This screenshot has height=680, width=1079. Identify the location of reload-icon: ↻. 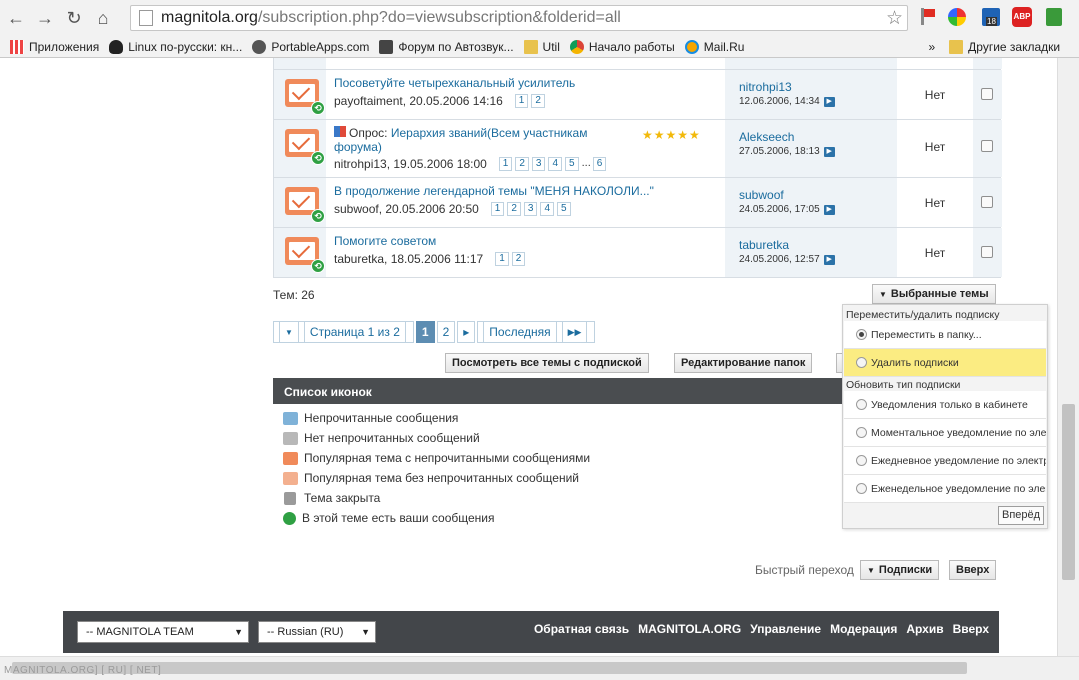
(74, 18).